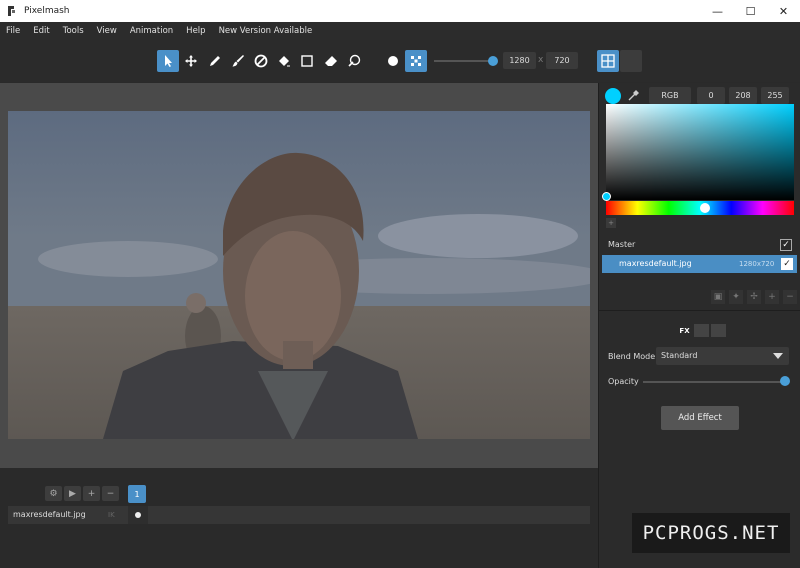  Describe the element at coordinates (73, 31) in the screenshot. I see `menu-tools: Tools` at that location.